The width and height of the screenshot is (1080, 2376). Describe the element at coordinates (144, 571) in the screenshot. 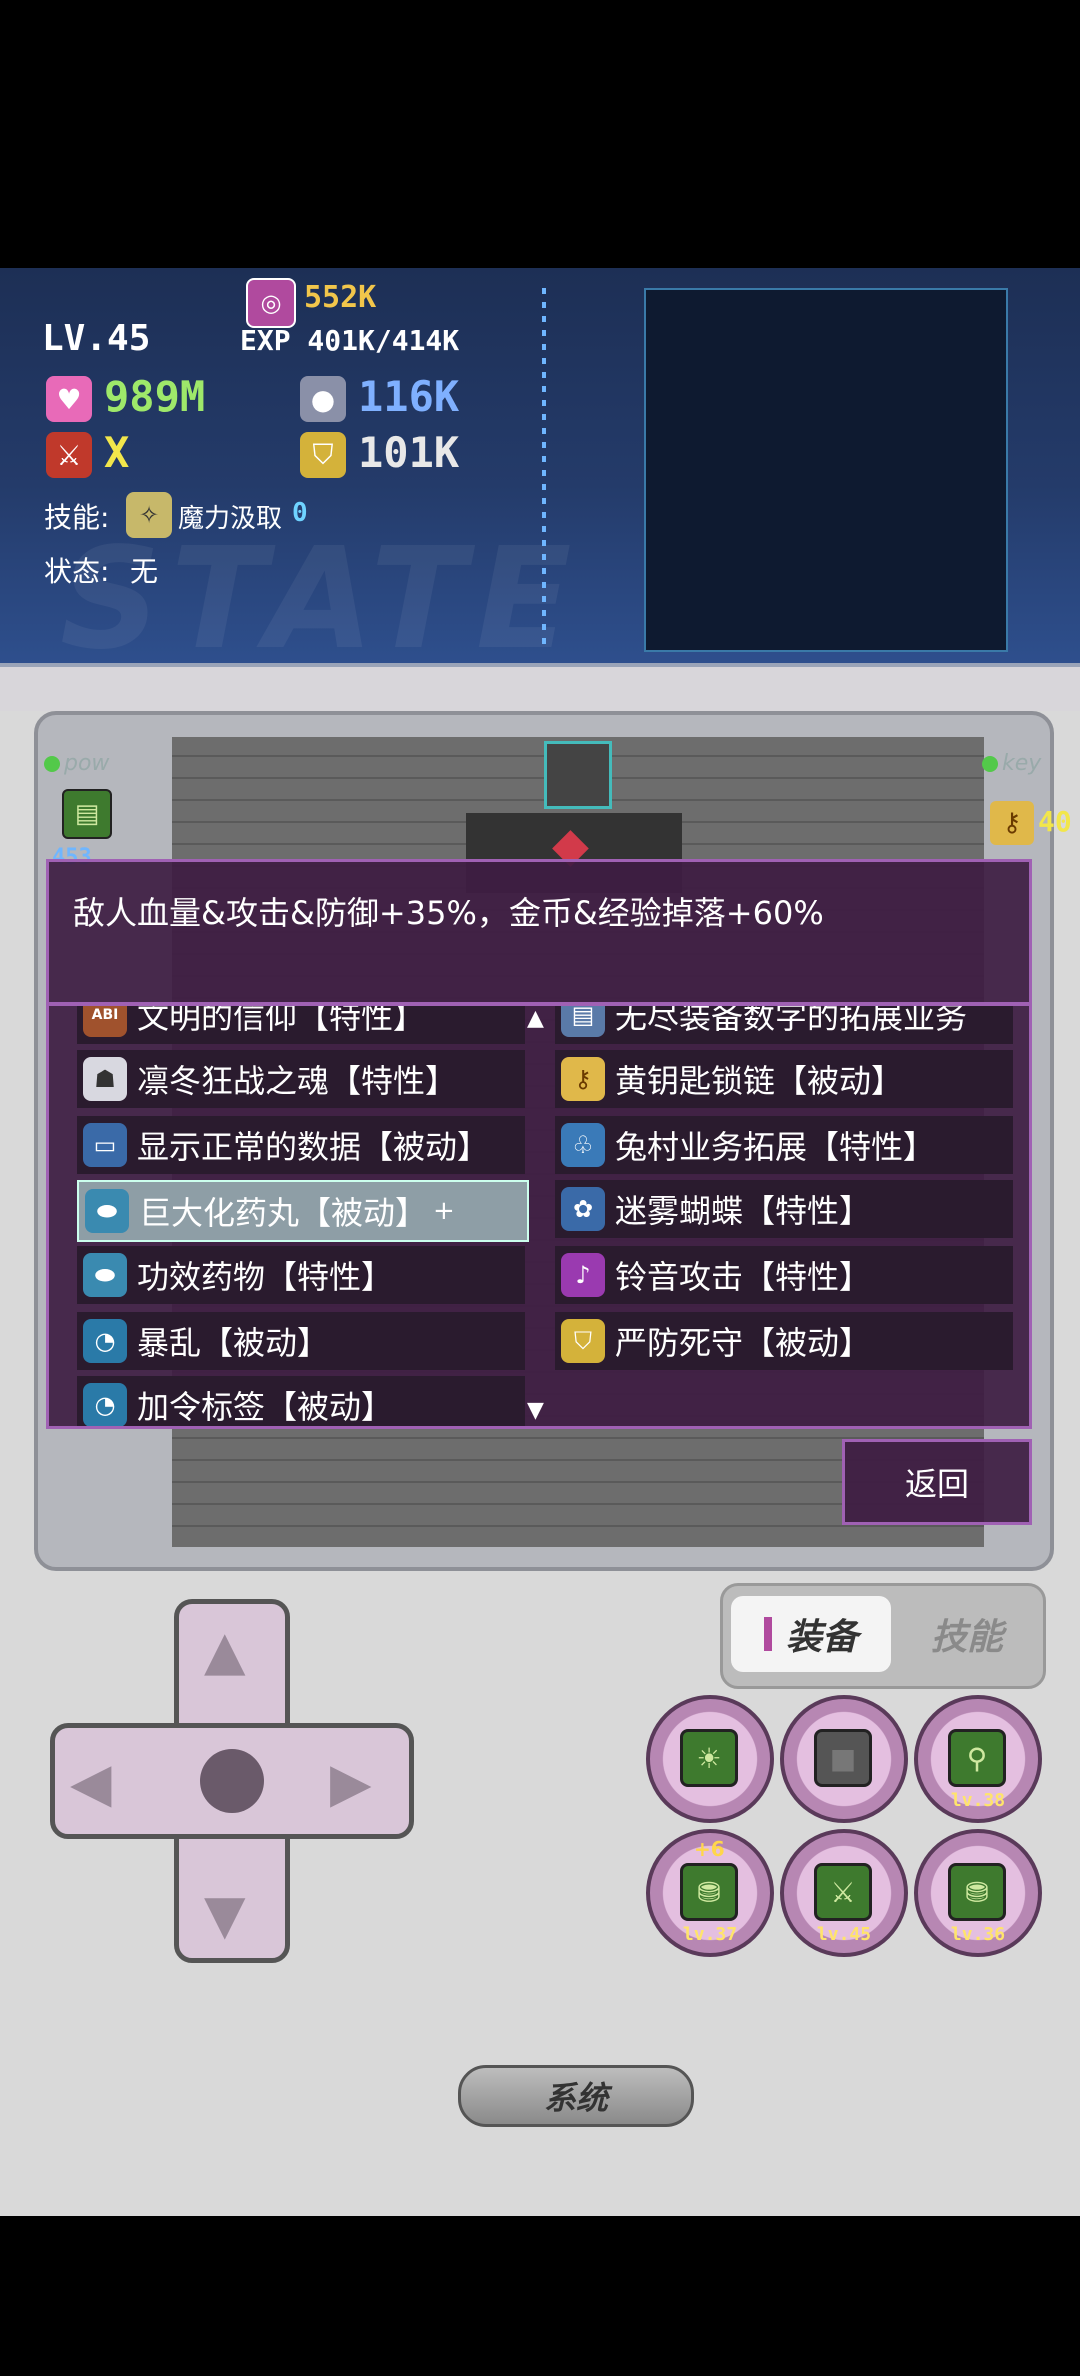

I see `status-value: 无` at that location.